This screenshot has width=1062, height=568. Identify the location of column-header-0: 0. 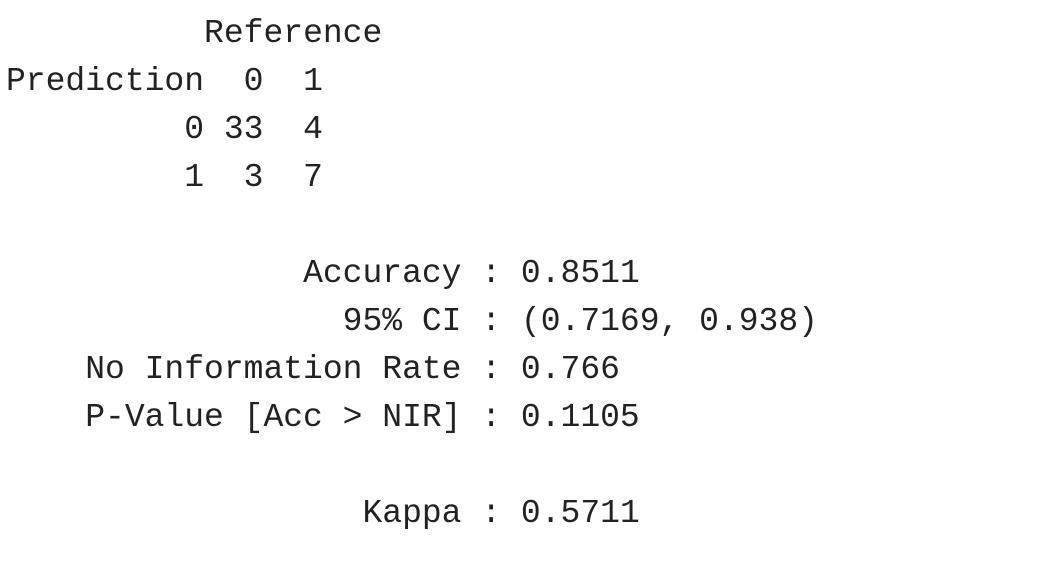
(253, 81).